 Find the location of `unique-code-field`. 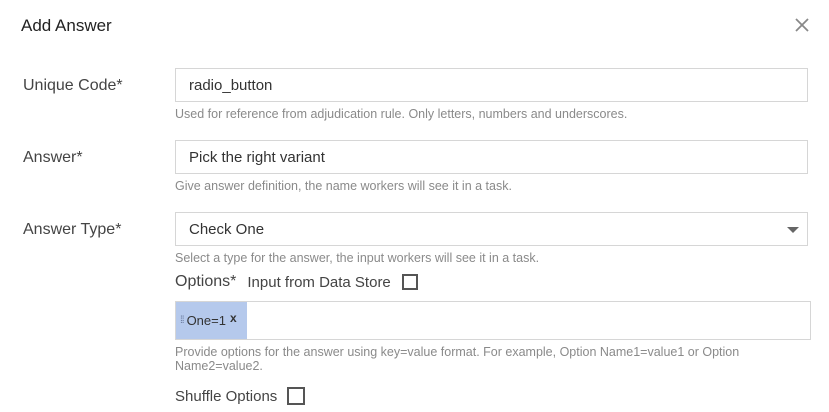

unique-code-field is located at coordinates (491, 85).